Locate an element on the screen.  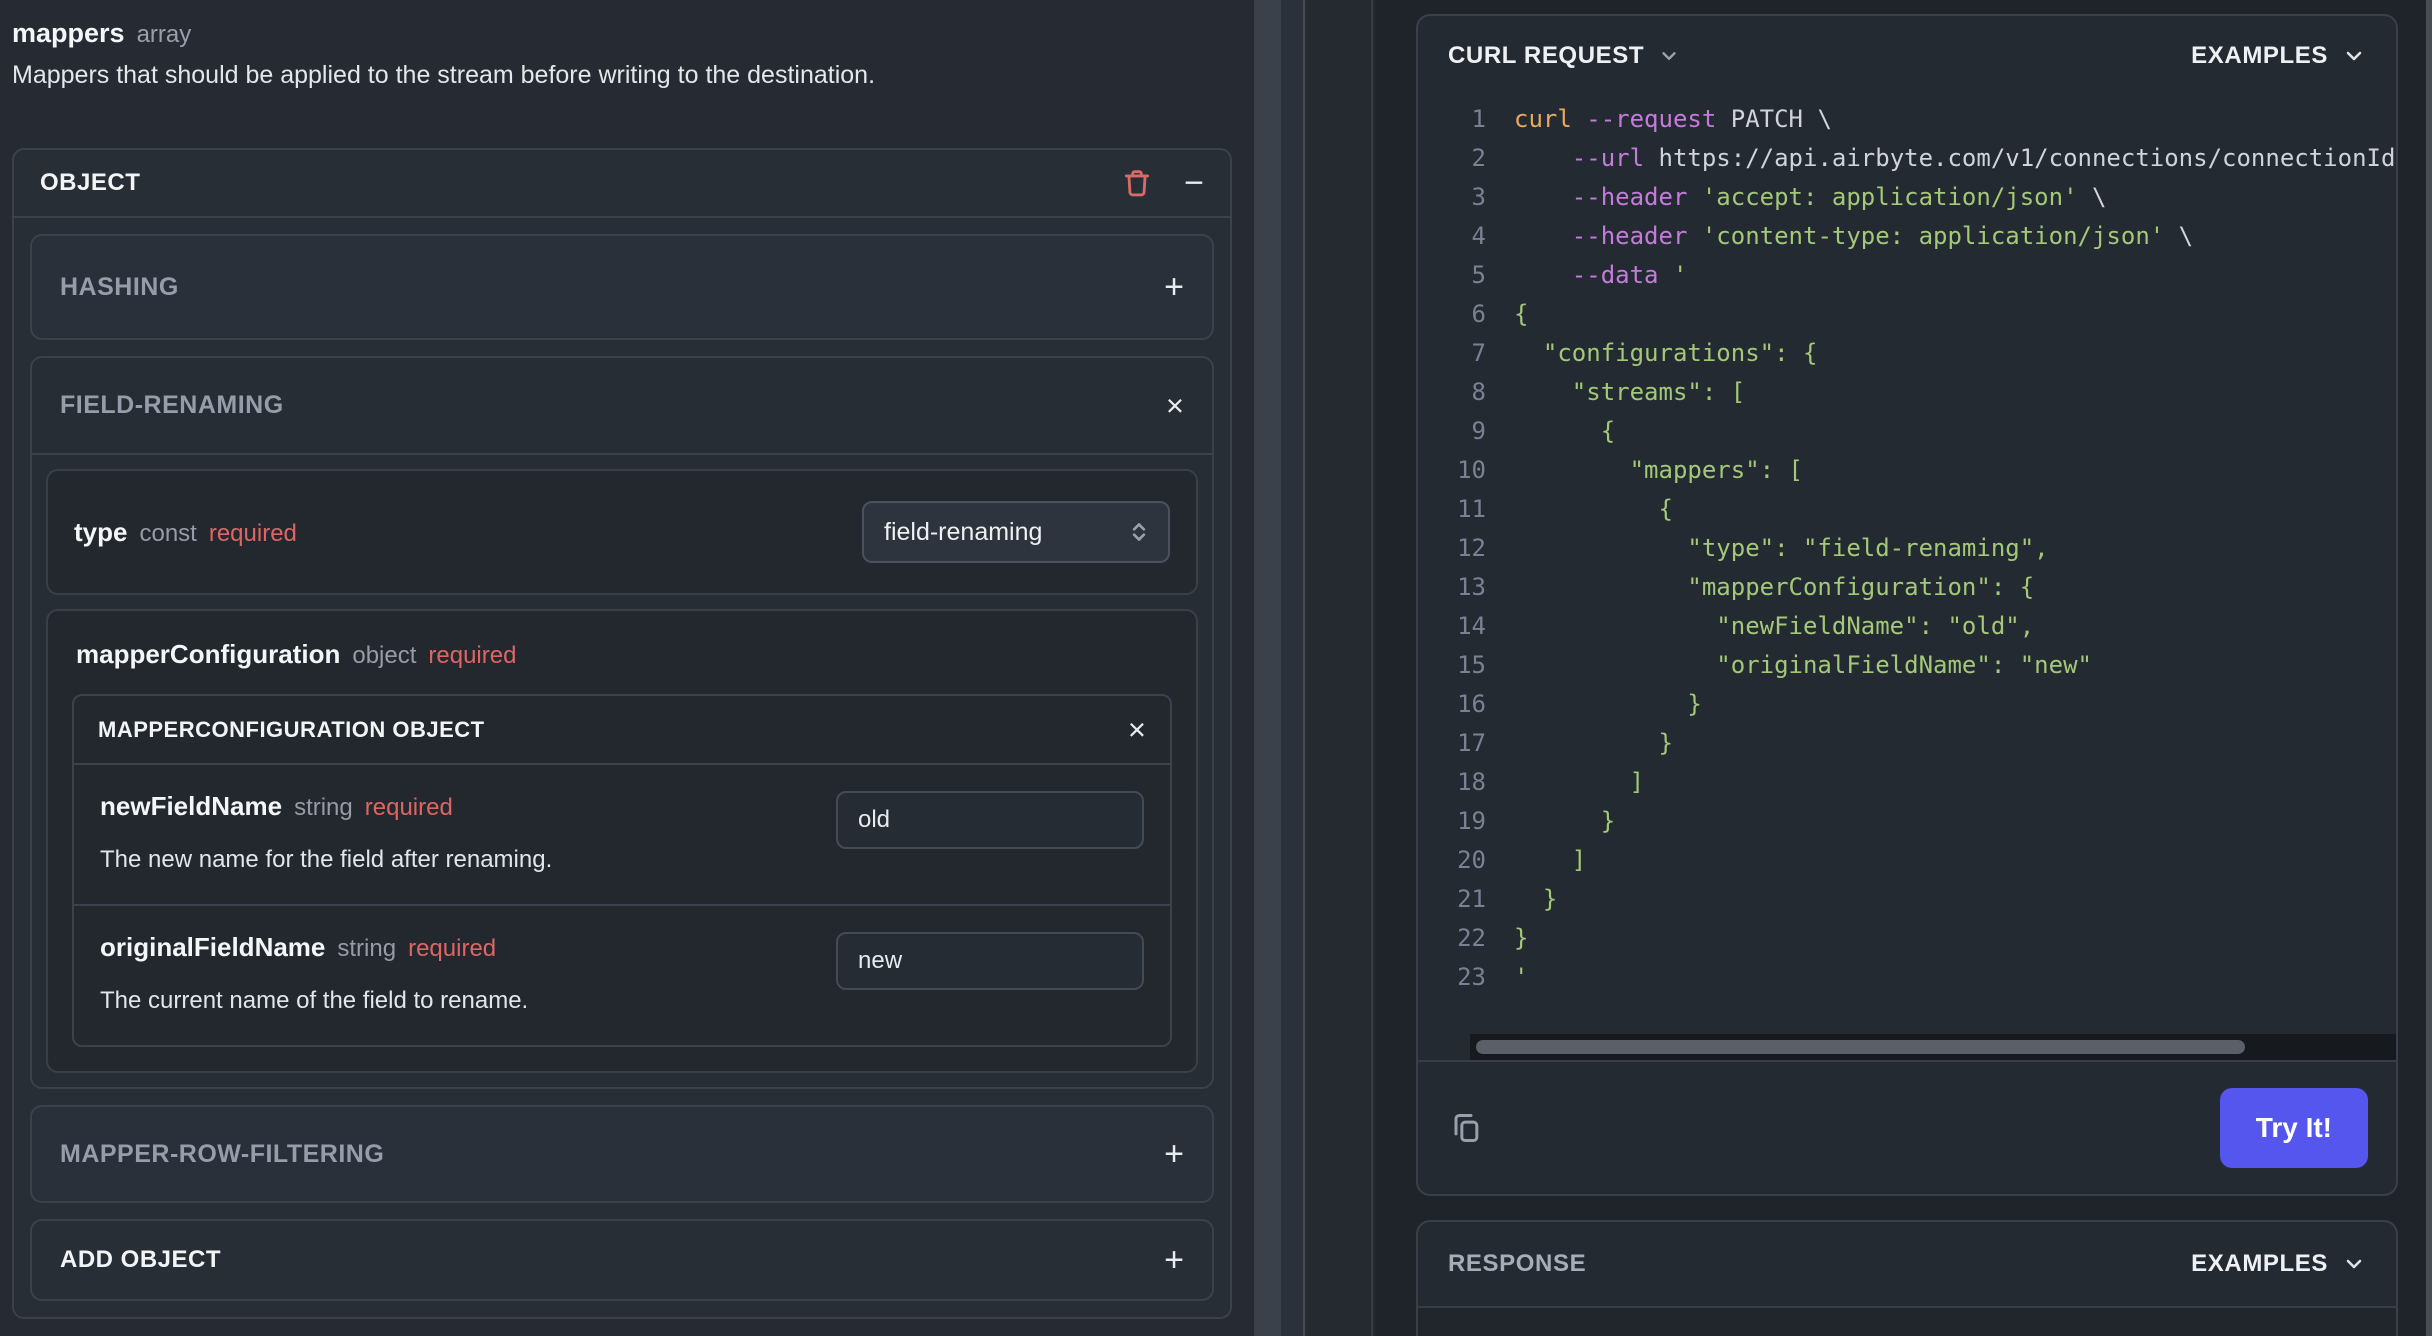
code-line: 1 curl --request PATCH \ is located at coordinates (1907, 119).